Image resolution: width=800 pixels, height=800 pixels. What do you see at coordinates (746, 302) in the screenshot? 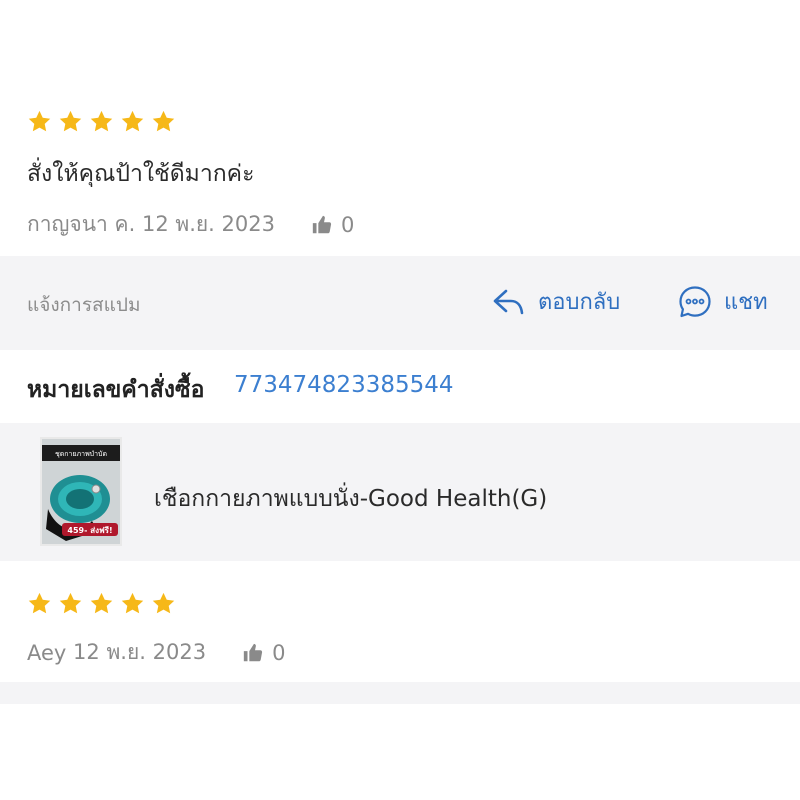
I see `chat-label: แชท` at bounding box center [746, 302].